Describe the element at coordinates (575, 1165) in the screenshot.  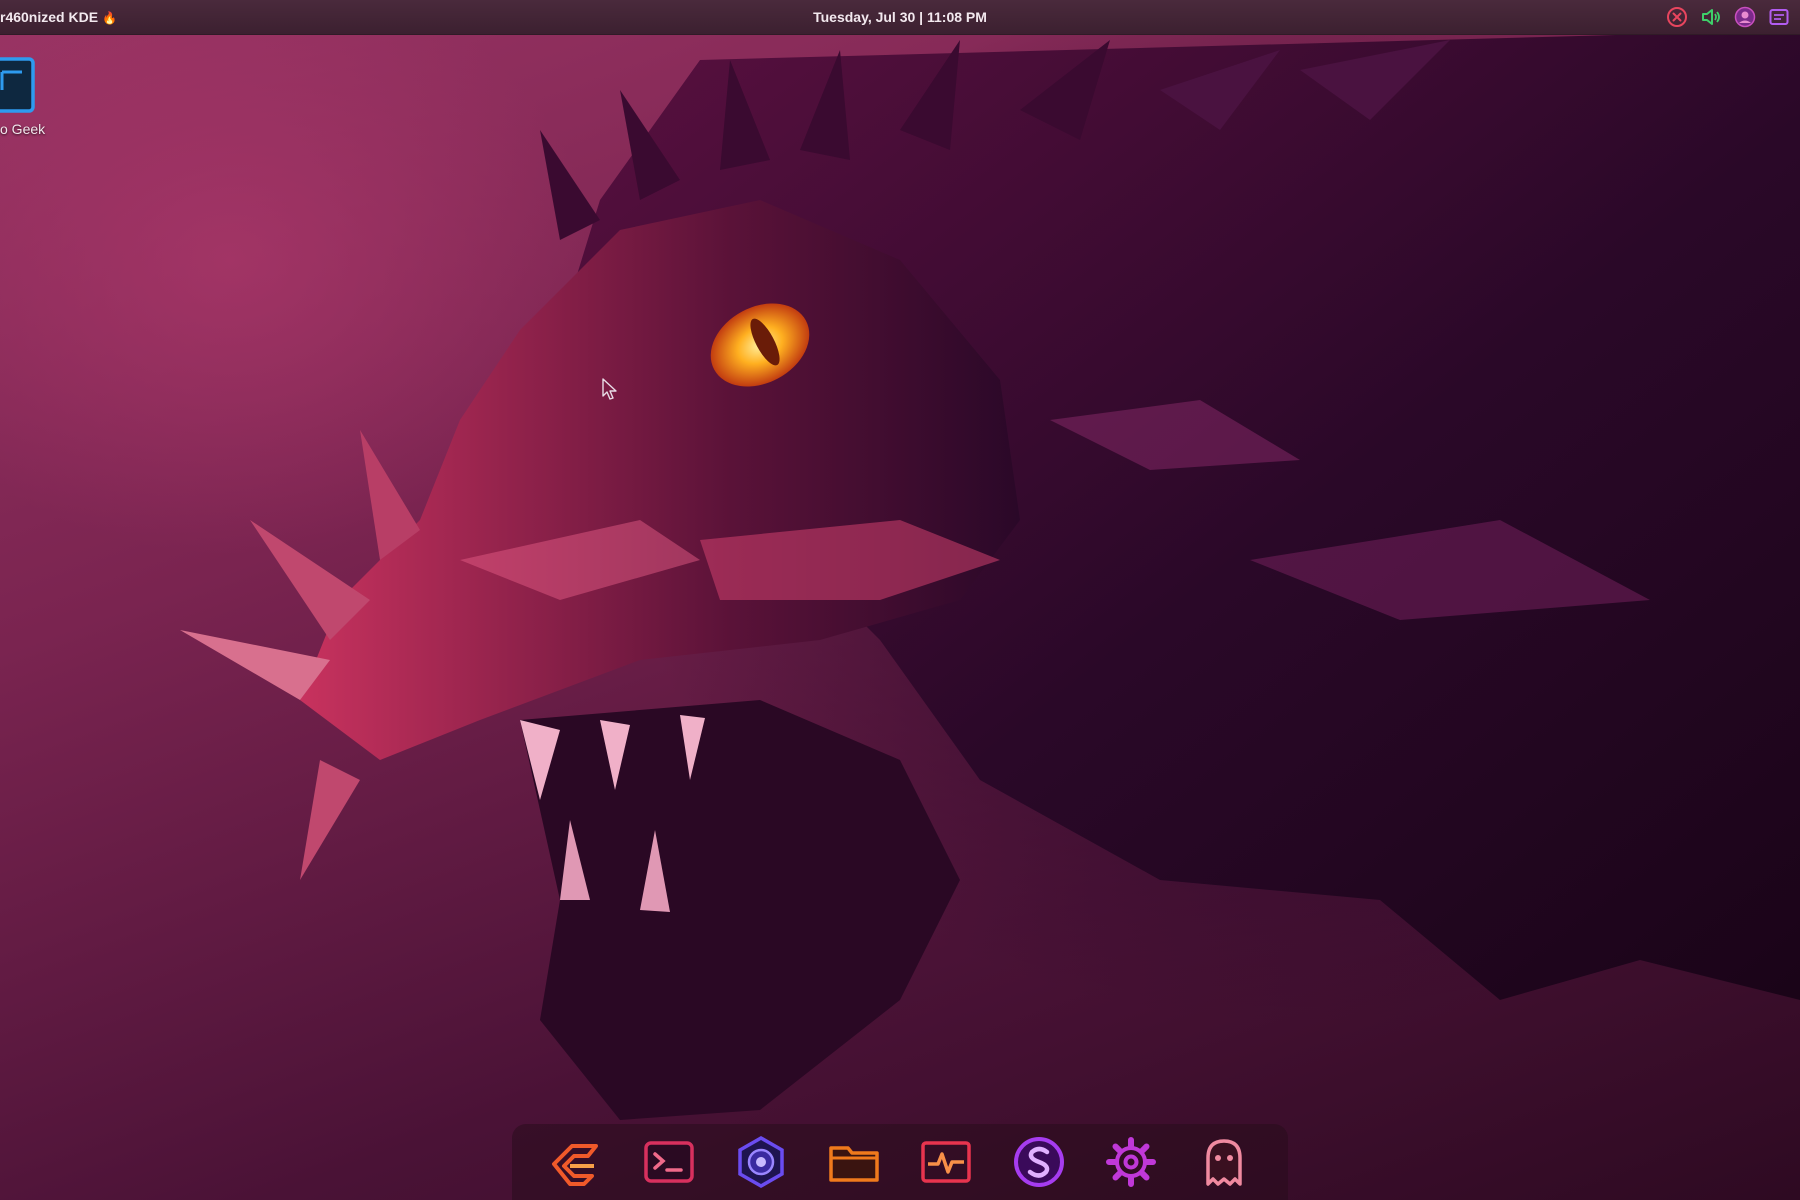
I see `launcher-logo-icon` at that location.